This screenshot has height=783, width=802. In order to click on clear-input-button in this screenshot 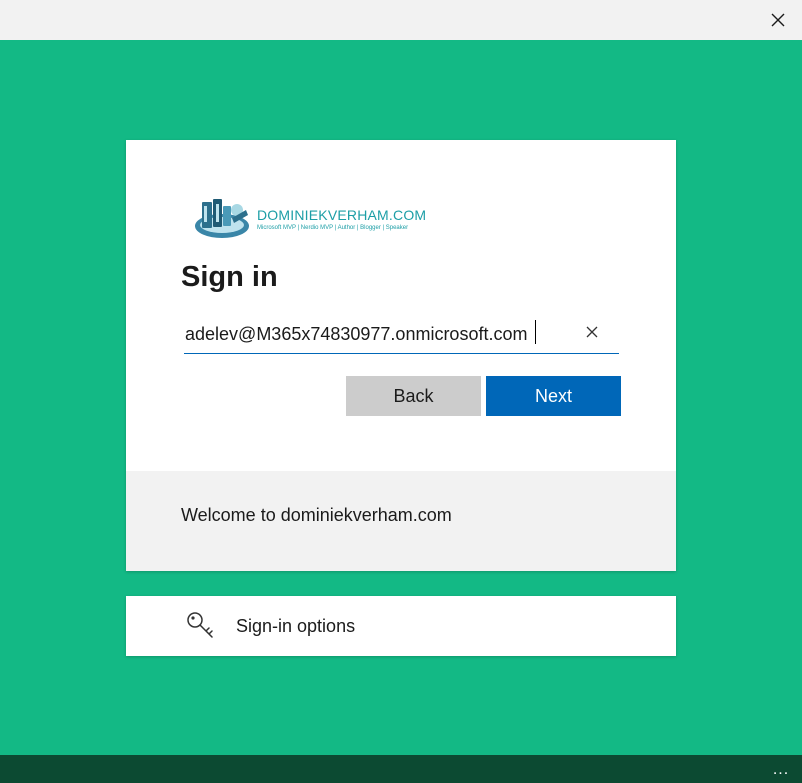, I will do `click(592, 332)`.